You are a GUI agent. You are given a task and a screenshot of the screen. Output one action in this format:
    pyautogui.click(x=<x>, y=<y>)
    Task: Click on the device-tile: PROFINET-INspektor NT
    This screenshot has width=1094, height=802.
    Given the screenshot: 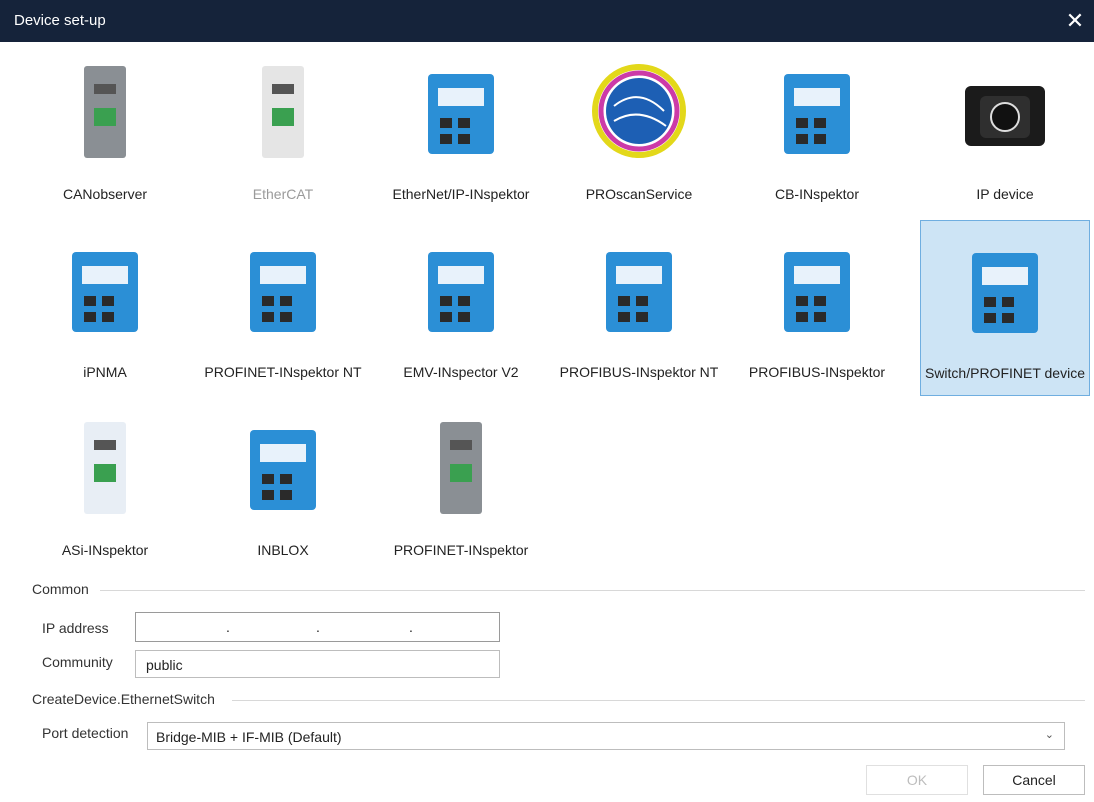 What is the action you would take?
    pyautogui.click(x=283, y=308)
    